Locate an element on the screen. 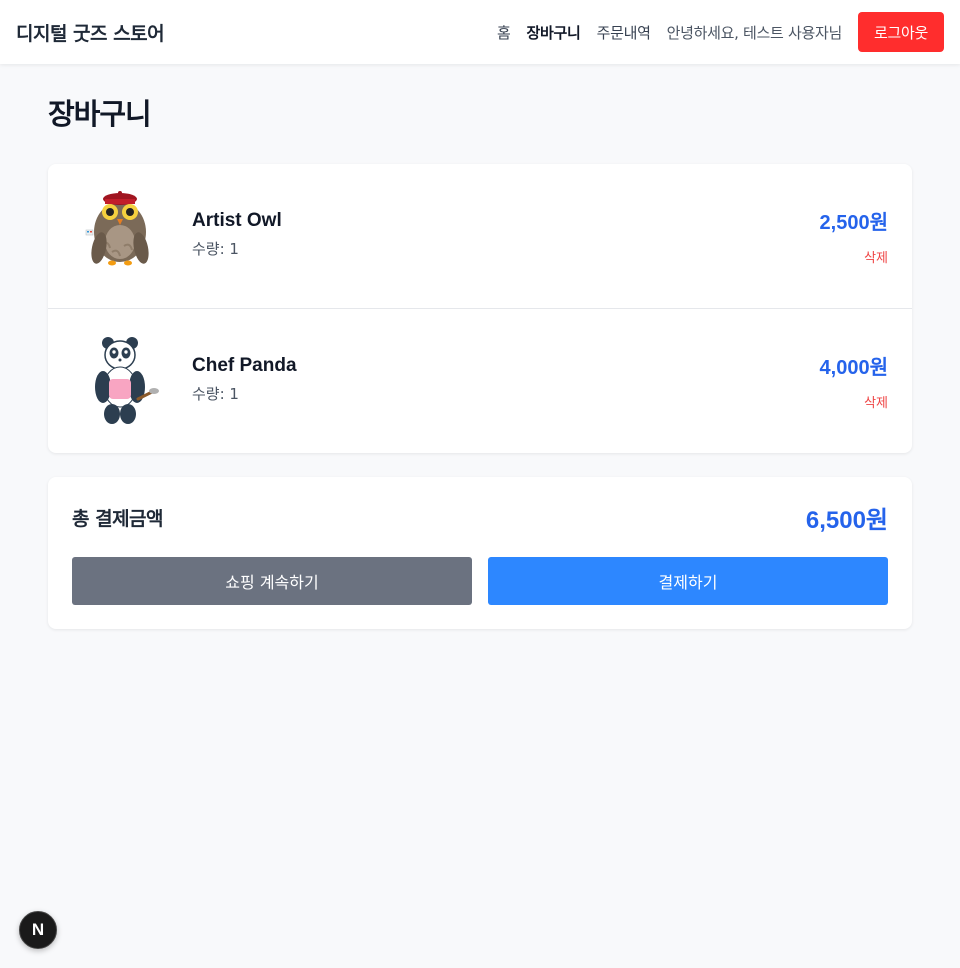 Image resolution: width=960 pixels, height=968 pixels. total-amount: 6,500원 is located at coordinates (846, 520).